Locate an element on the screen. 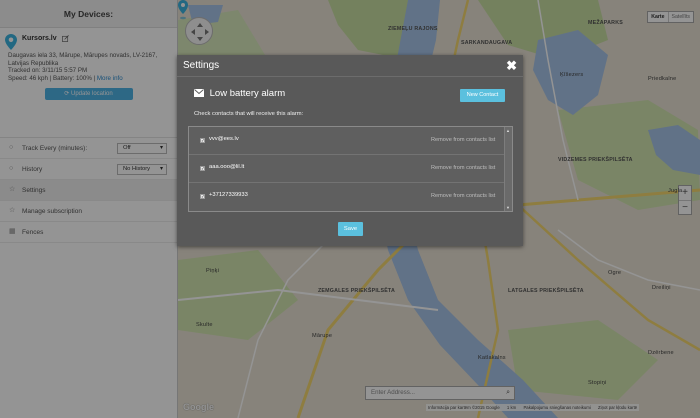  contact-name: aaa.ooo@lil.lt is located at coordinates (227, 167).